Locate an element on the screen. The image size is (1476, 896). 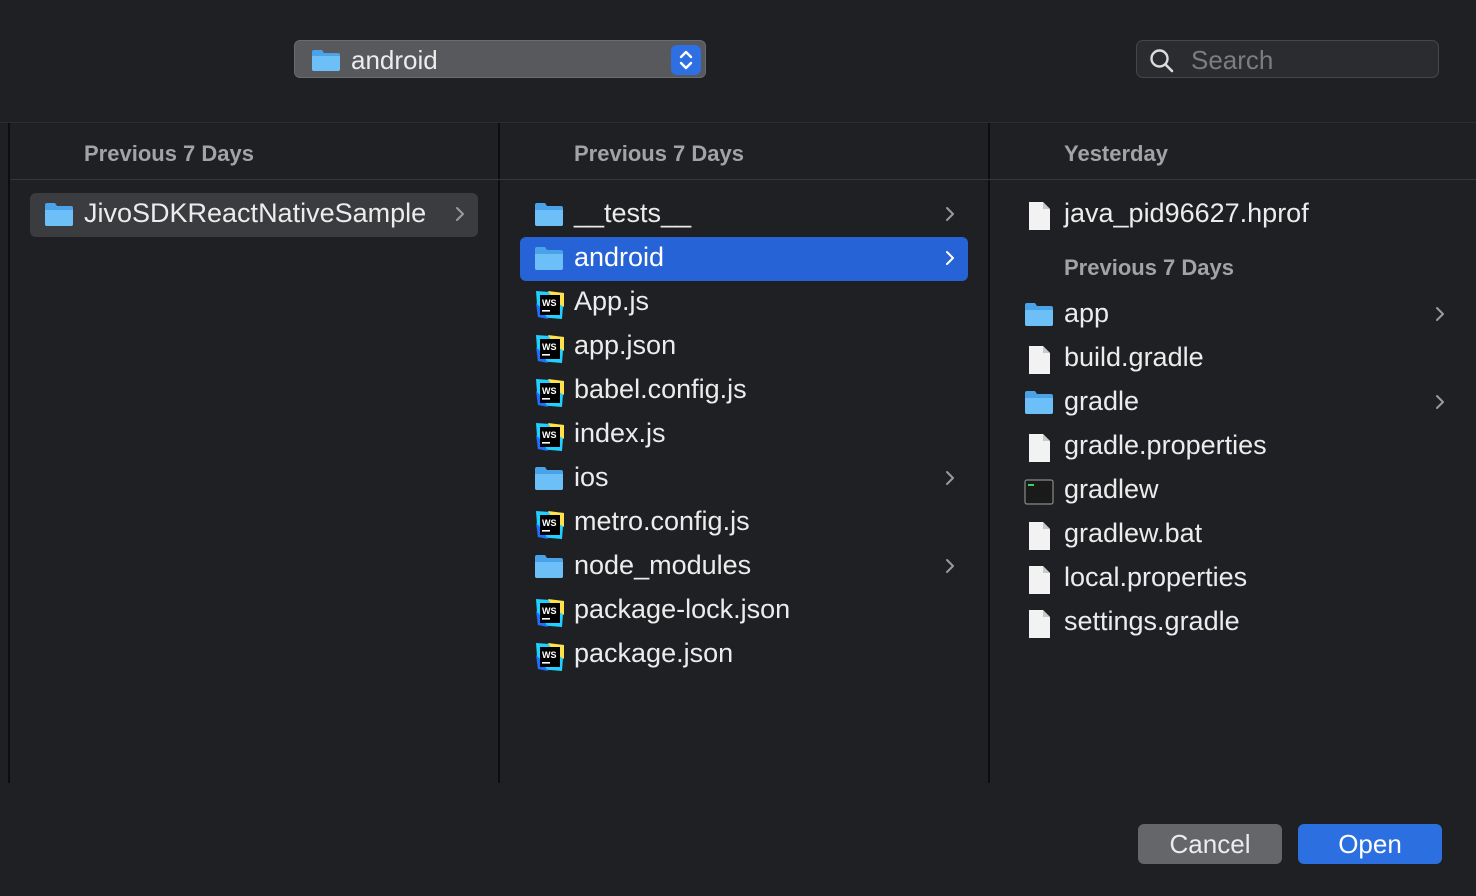
column-3-subheader: Previous 7 Days is located at coordinates (1149, 267).